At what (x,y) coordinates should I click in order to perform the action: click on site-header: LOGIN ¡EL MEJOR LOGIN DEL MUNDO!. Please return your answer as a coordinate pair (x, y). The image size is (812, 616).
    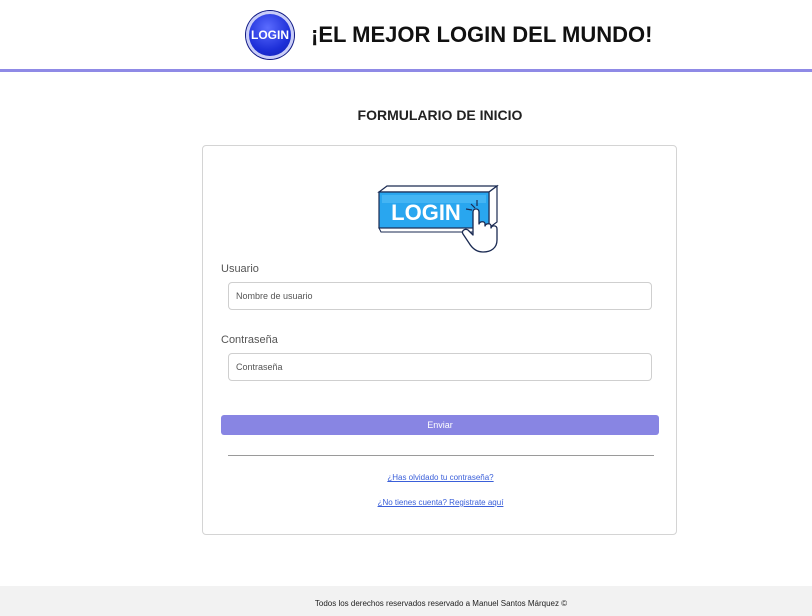
    Looking at the image, I should click on (406, 36).